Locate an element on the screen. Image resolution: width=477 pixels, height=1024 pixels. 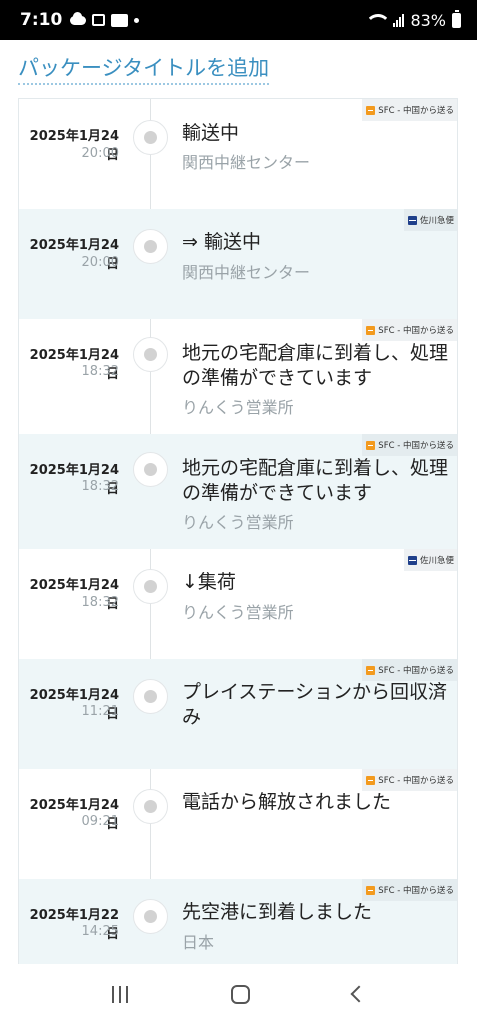
event-title: 先空港に到着しました is located at coordinates (277, 912).